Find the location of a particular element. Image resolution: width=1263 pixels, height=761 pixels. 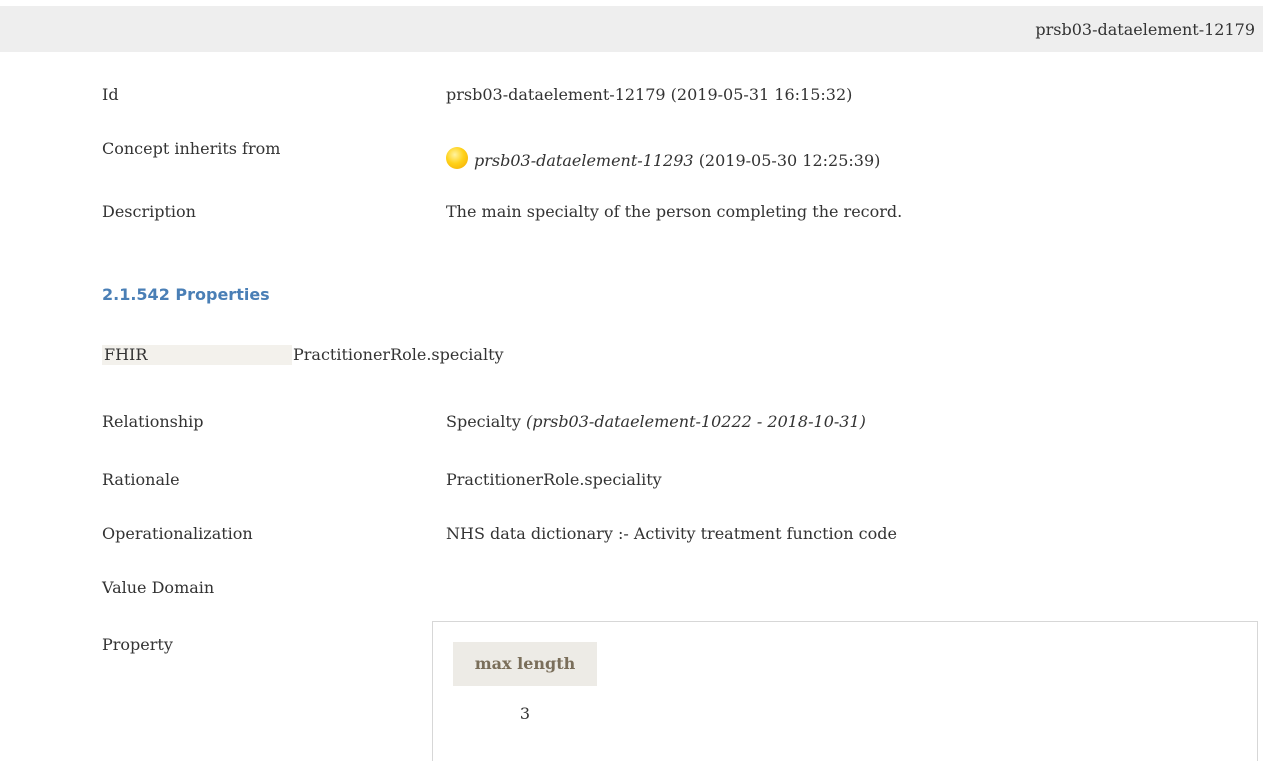

value-domain-label: Value Domain is located at coordinates (158, 587).